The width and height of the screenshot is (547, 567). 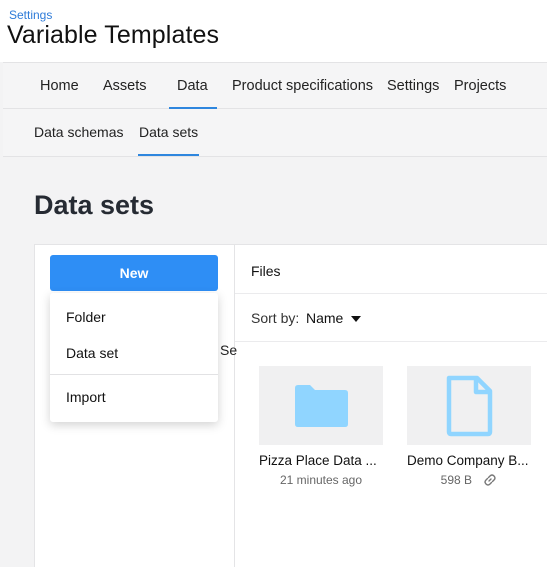 What do you see at coordinates (134, 397) in the screenshot?
I see `menu-item-import: Import` at bounding box center [134, 397].